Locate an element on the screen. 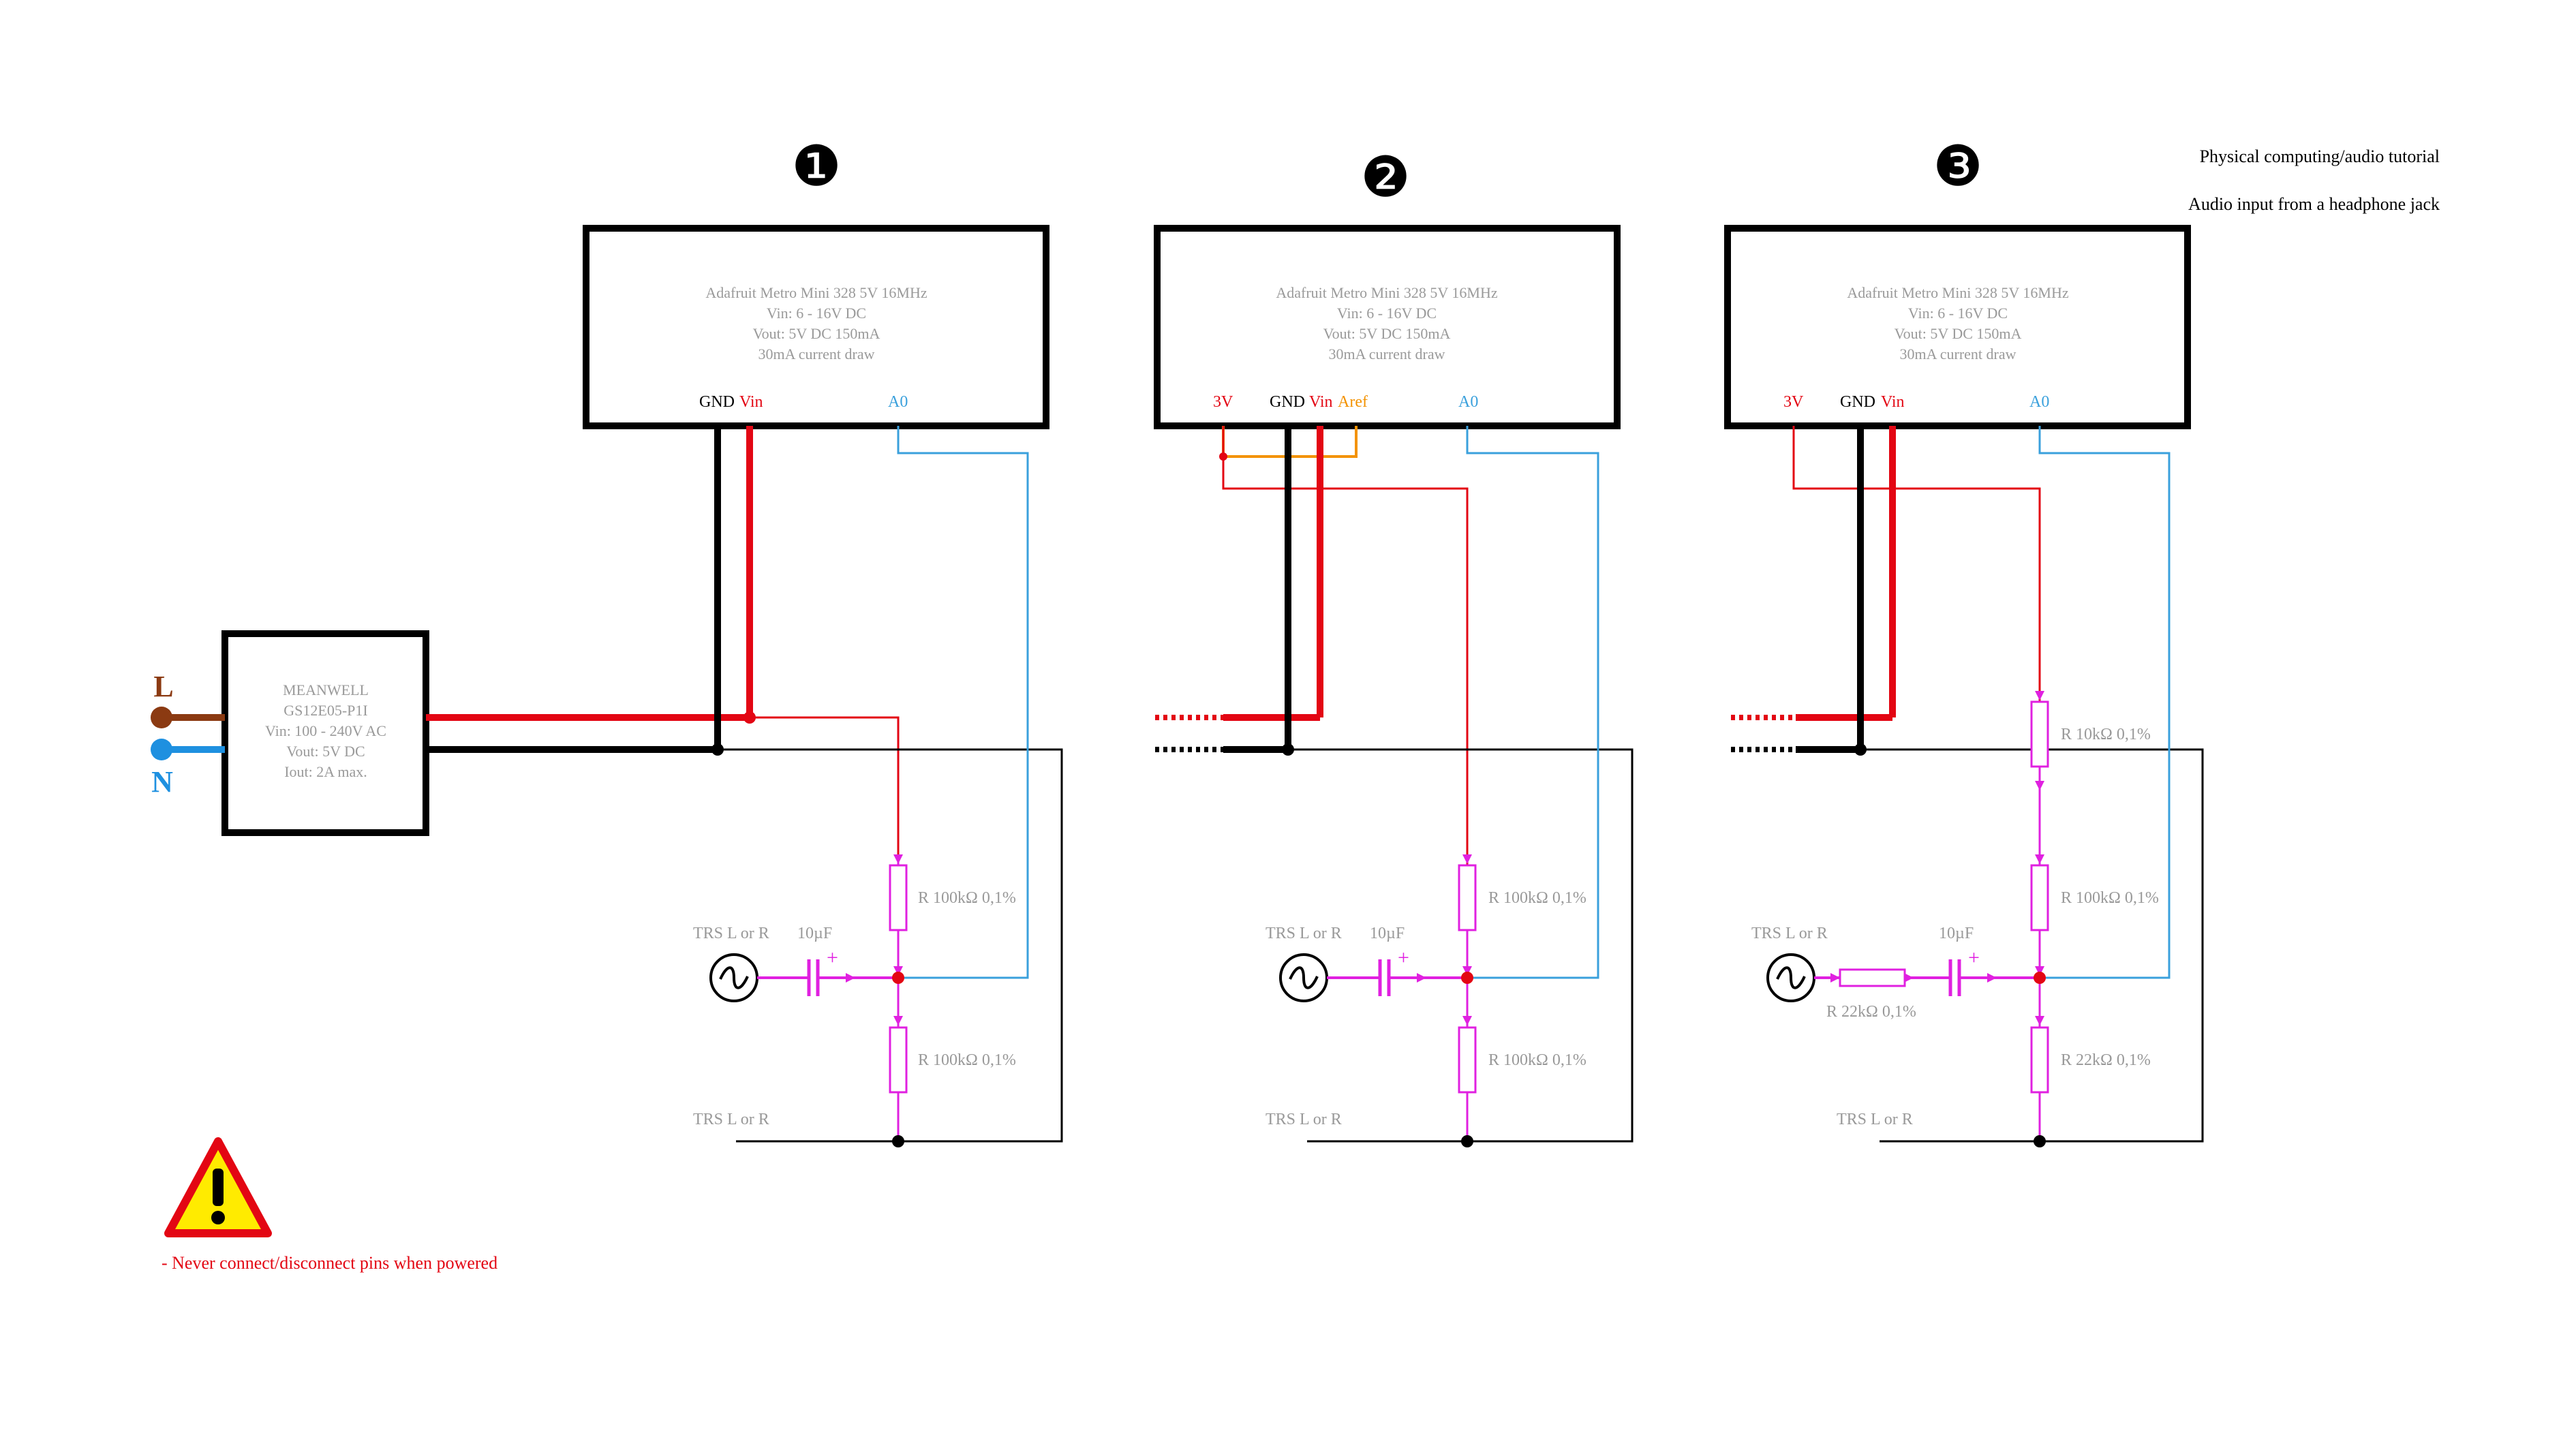  c1-gnd-node is located at coordinates (898, 1141).